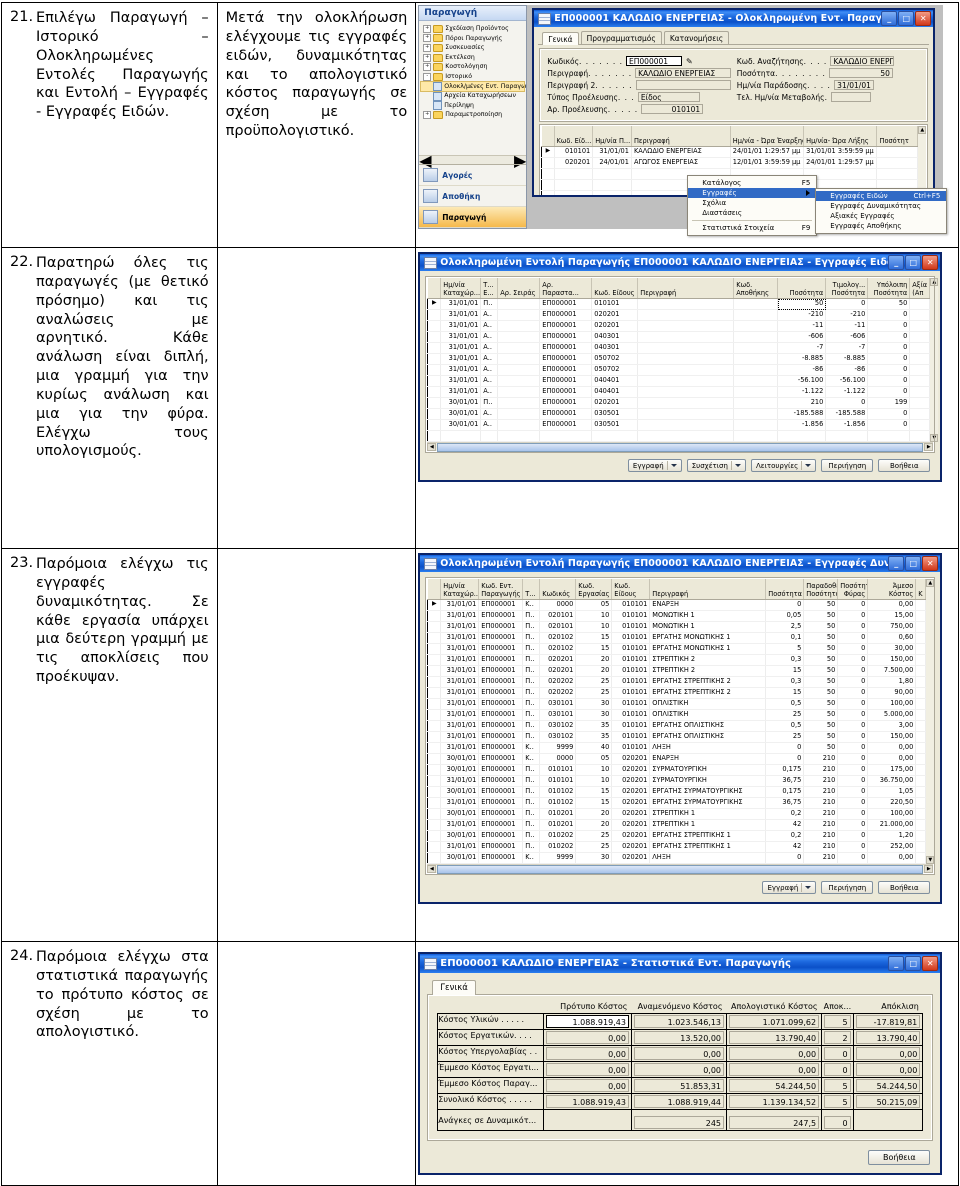 This screenshot has width=960, height=1186. Describe the element at coordinates (892, 649) in the screenshot. I see `cell-direct-cost: 30,00` at that location.